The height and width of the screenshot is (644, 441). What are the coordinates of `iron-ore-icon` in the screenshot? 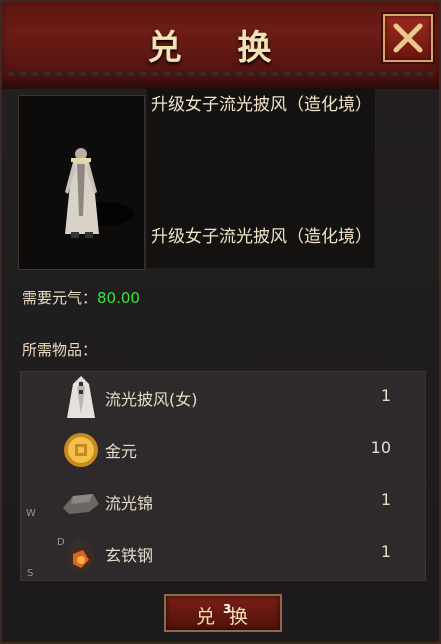 It's located at (81, 555).